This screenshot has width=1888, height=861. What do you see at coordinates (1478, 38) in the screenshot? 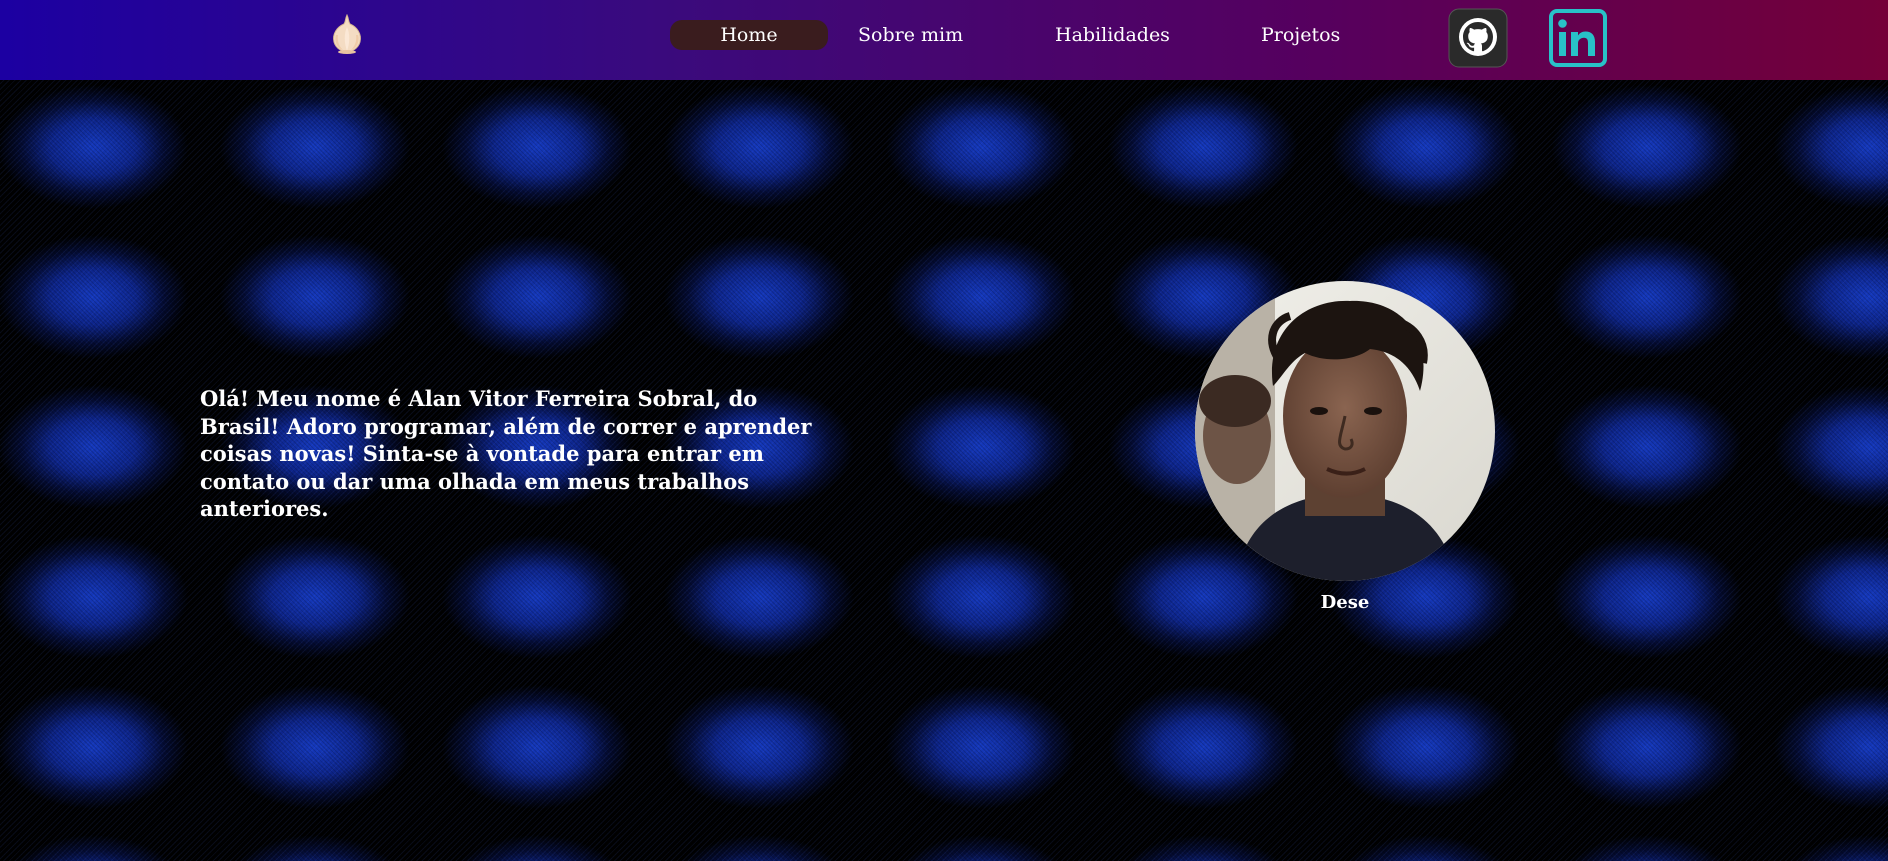
I see `github-icon` at bounding box center [1478, 38].